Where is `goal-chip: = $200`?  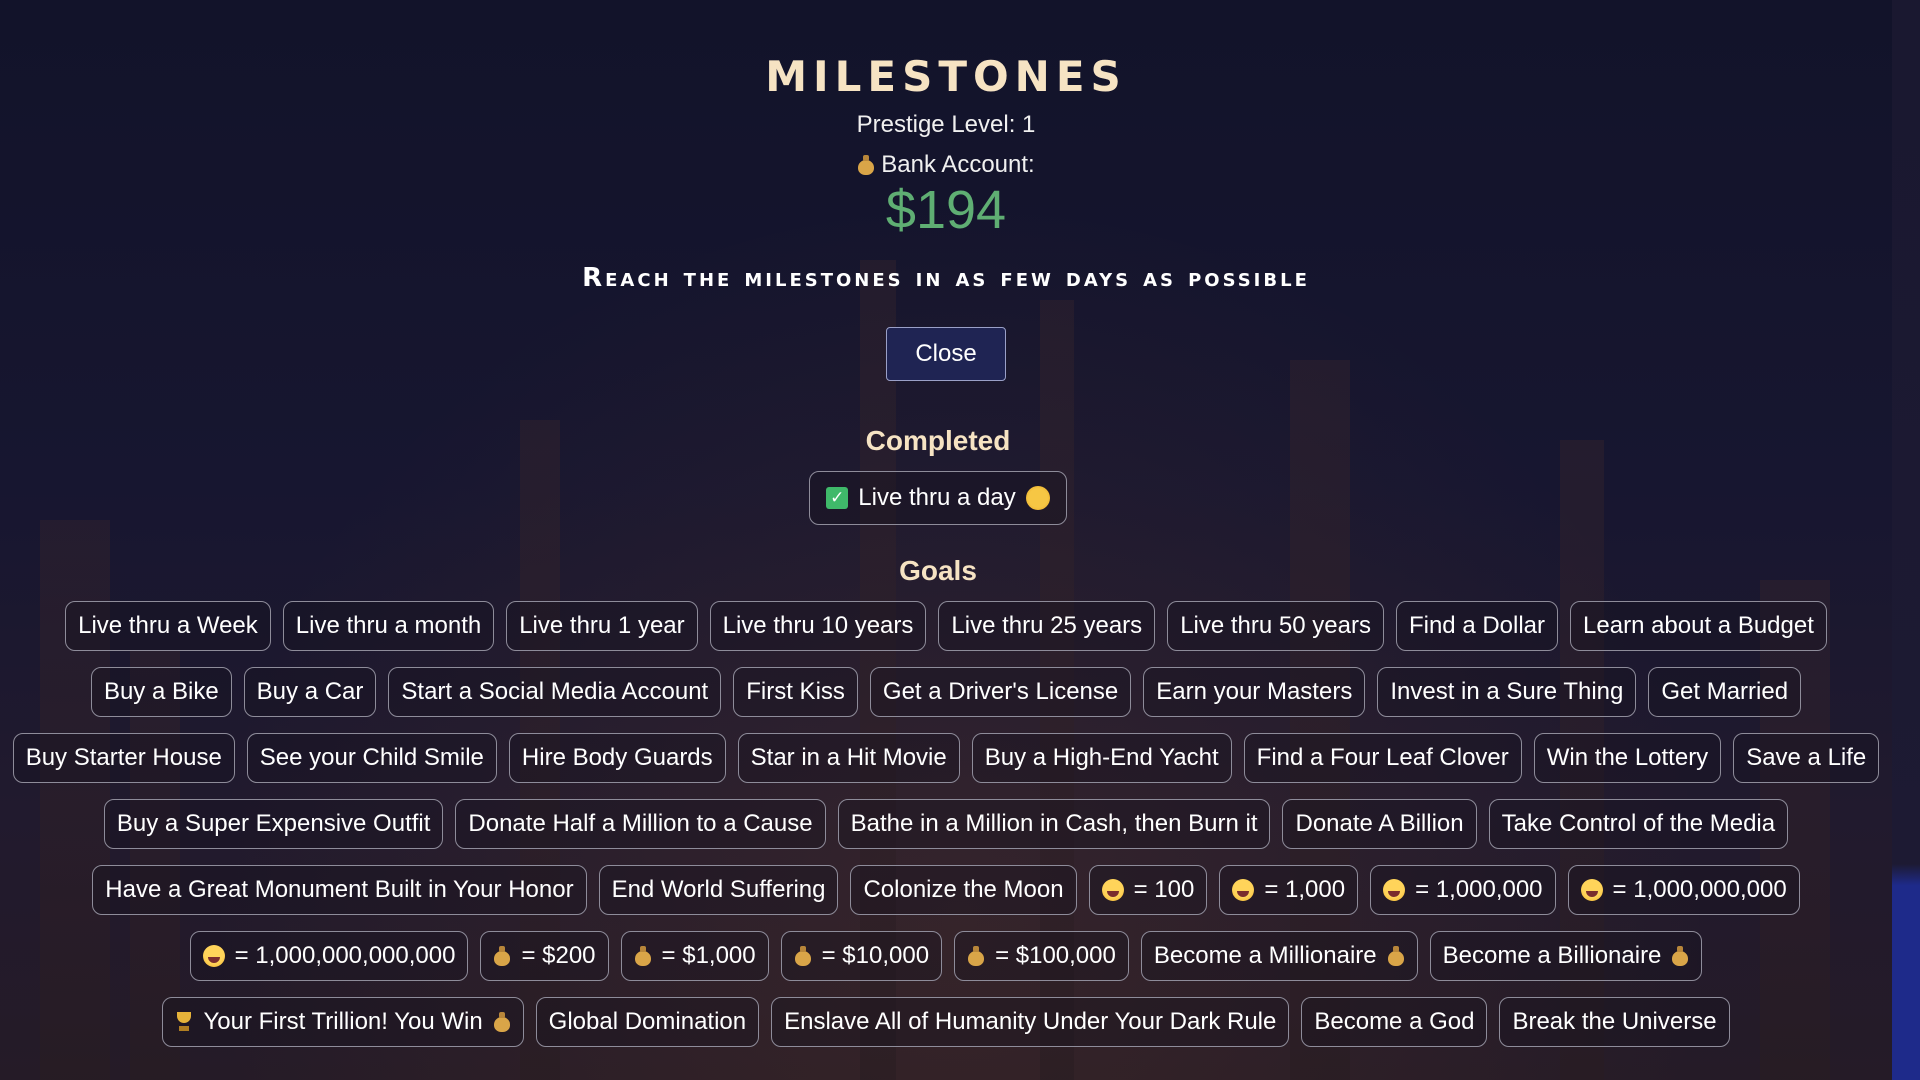 goal-chip: = $200 is located at coordinates (544, 956).